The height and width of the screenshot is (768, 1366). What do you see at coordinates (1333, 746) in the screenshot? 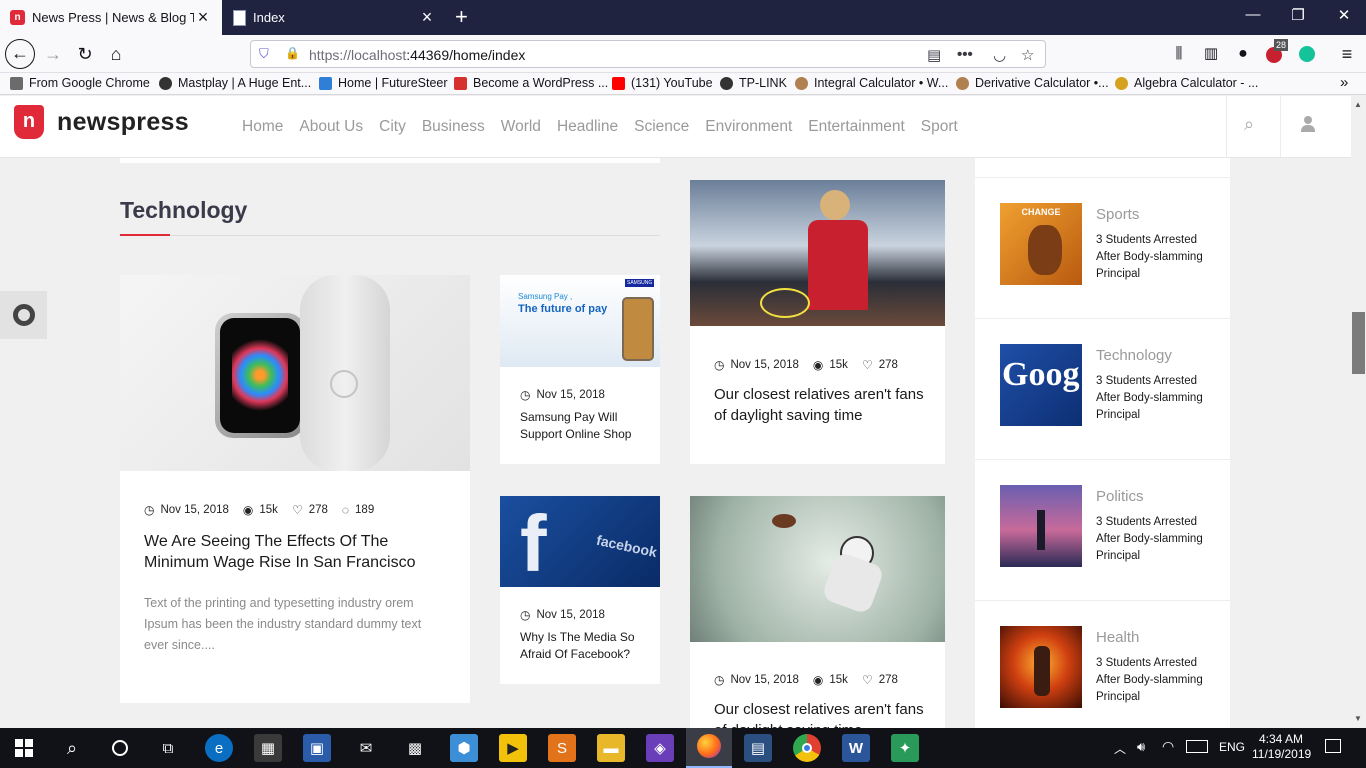
I see `notifications-icon` at bounding box center [1333, 746].